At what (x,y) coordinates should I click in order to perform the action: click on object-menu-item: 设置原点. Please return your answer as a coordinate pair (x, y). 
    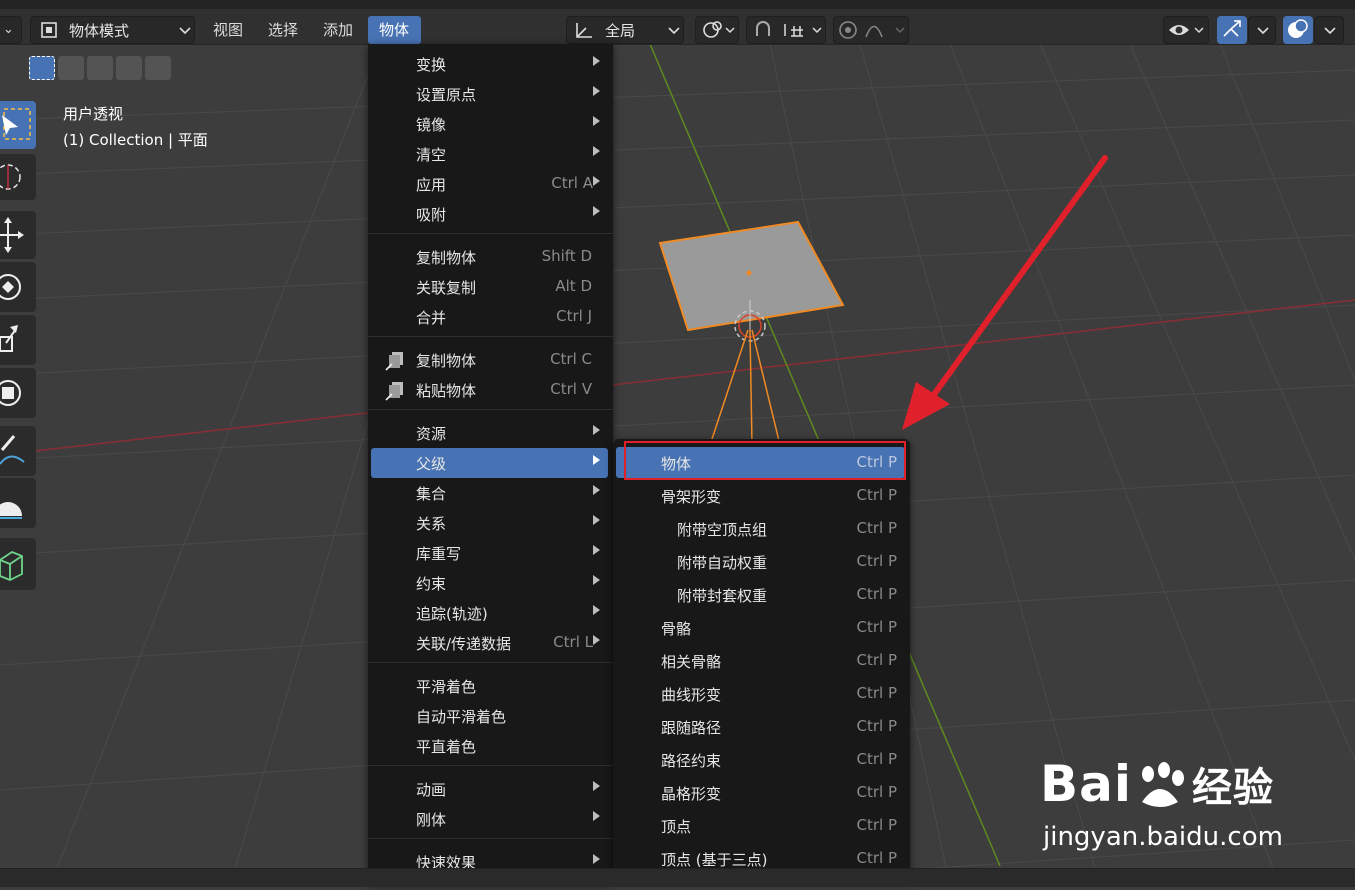
    Looking at the image, I should click on (489, 94).